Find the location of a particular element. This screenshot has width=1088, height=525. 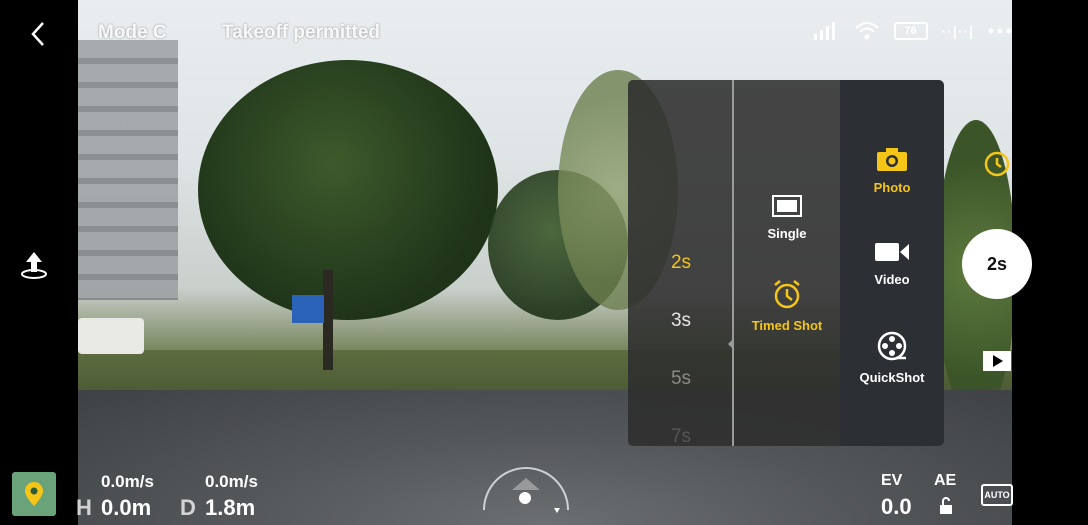

takeoff-icon is located at coordinates (34, 265).